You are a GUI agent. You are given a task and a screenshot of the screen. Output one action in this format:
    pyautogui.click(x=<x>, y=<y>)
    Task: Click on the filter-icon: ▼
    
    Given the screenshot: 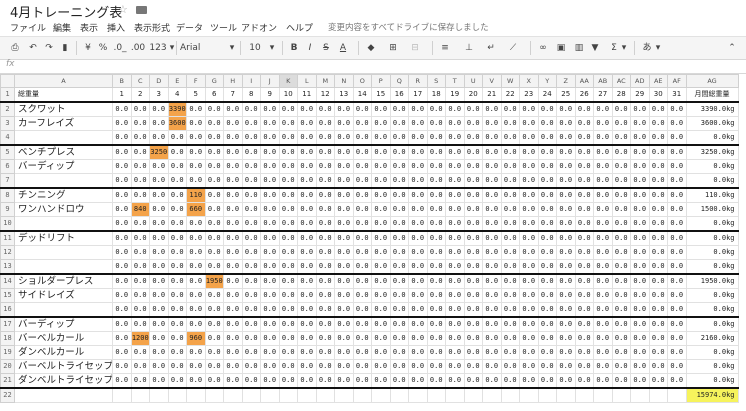 What is the action you would take?
    pyautogui.click(x=595, y=48)
    